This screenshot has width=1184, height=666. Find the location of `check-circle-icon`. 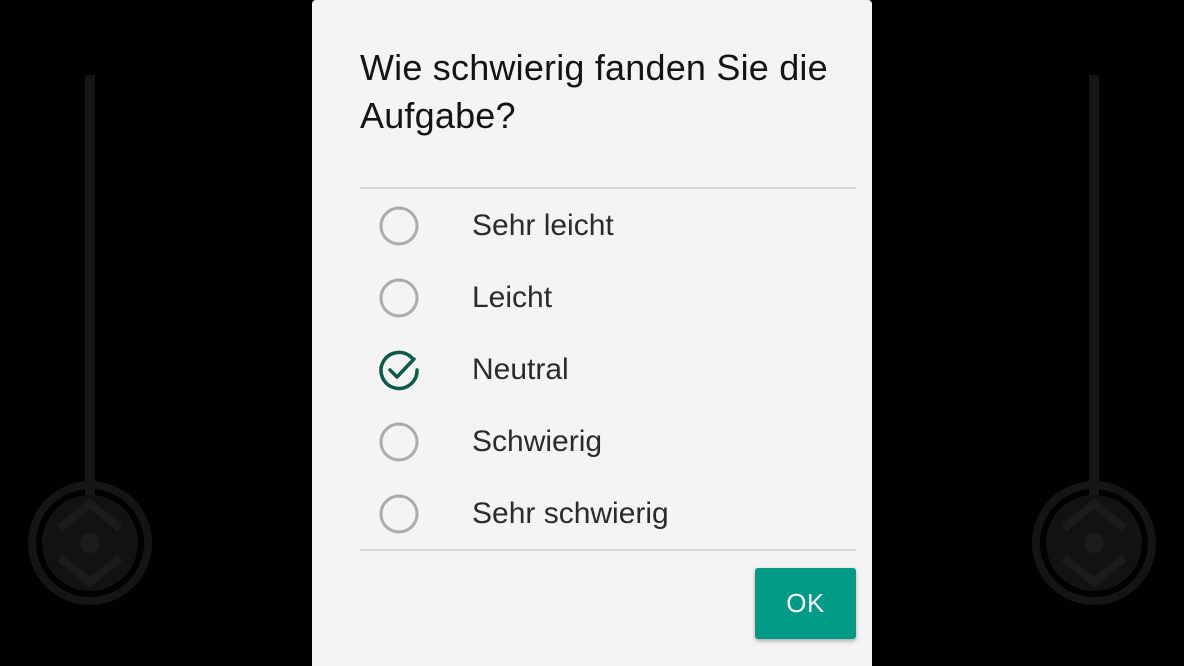

check-circle-icon is located at coordinates (399, 370).